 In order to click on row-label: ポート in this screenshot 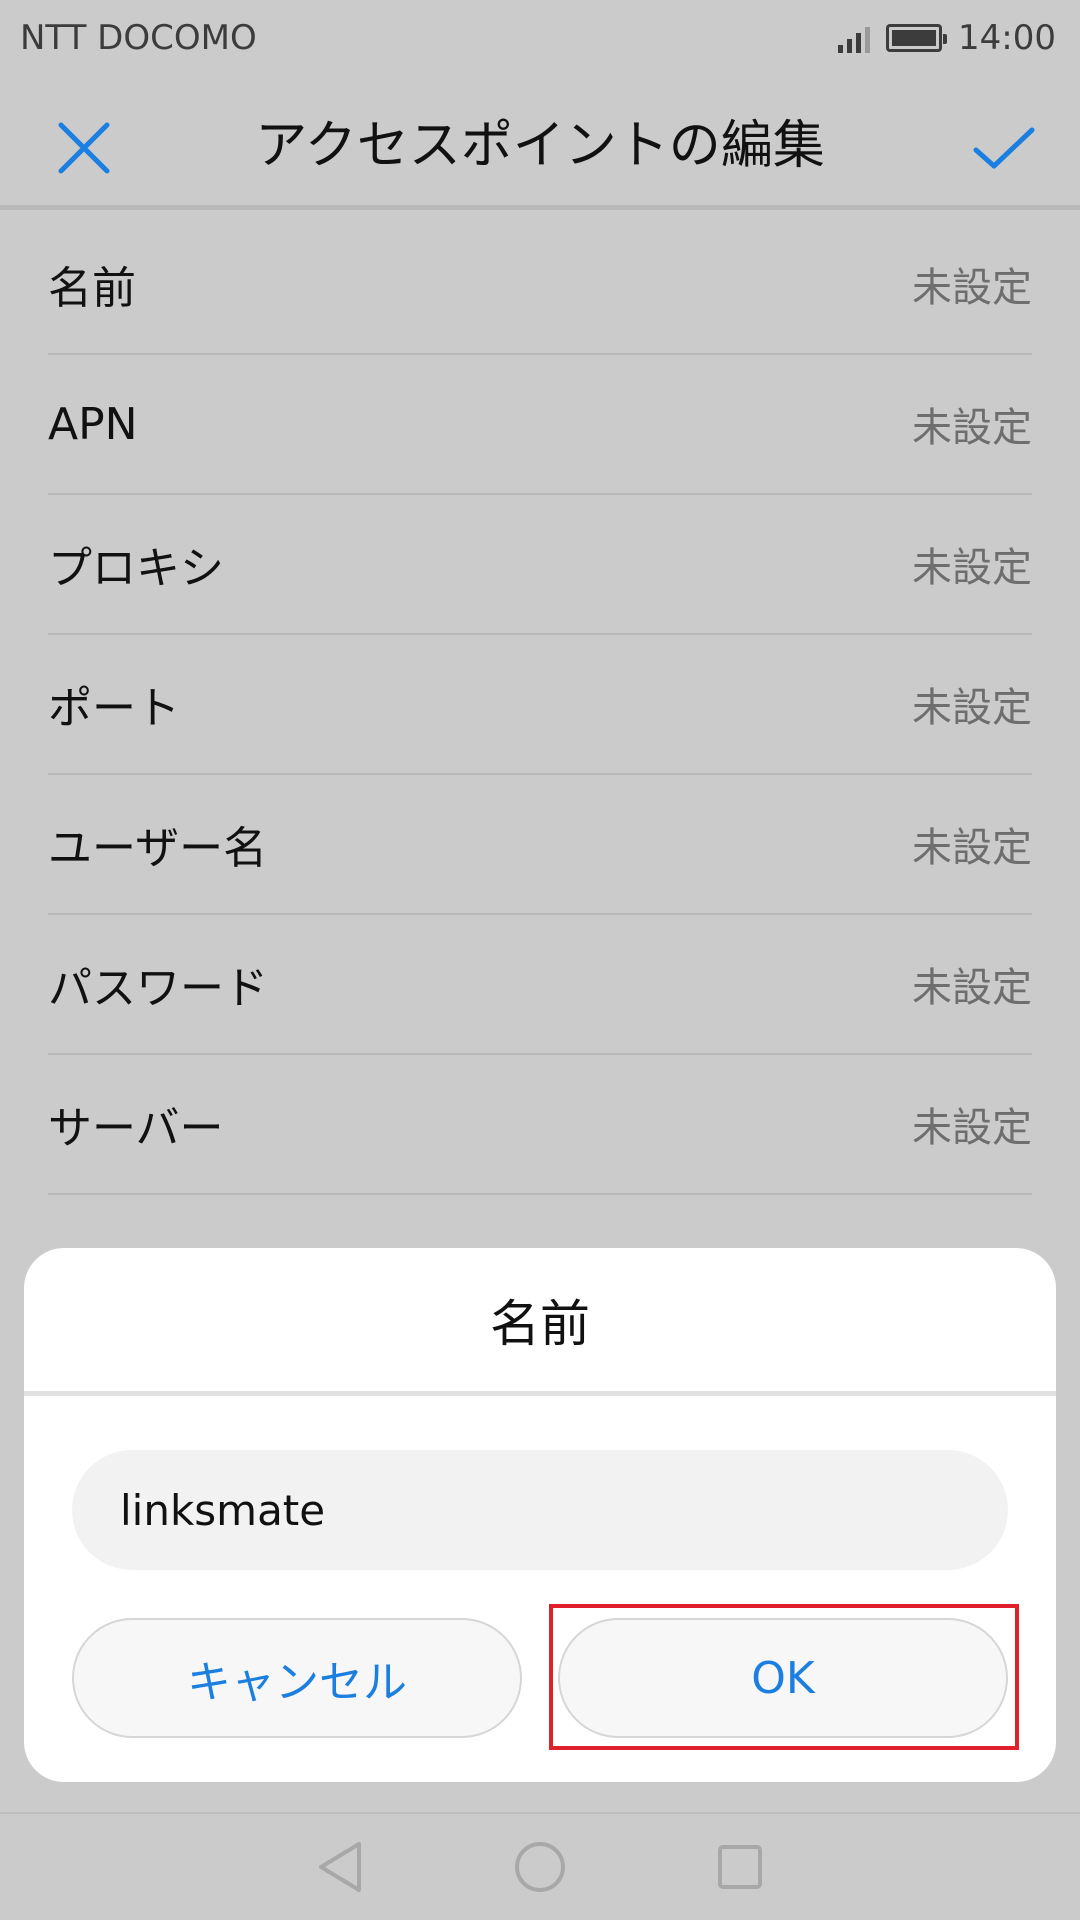, I will do `click(114, 708)`.